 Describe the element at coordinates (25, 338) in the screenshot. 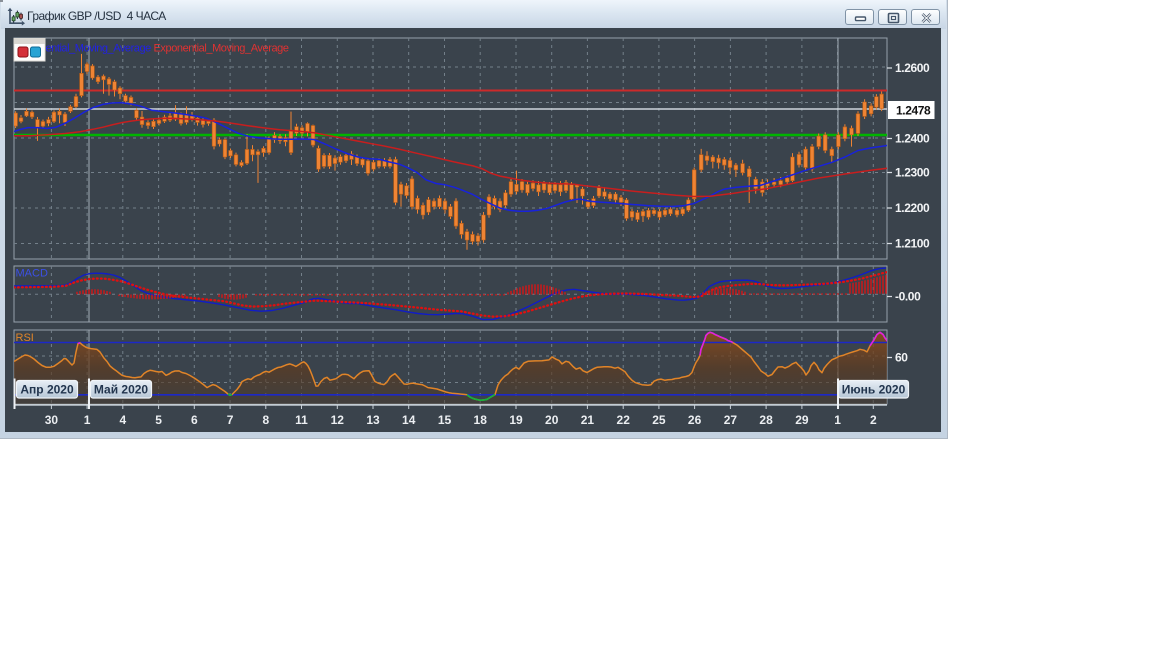

I see `svg-text: RSI` at that location.